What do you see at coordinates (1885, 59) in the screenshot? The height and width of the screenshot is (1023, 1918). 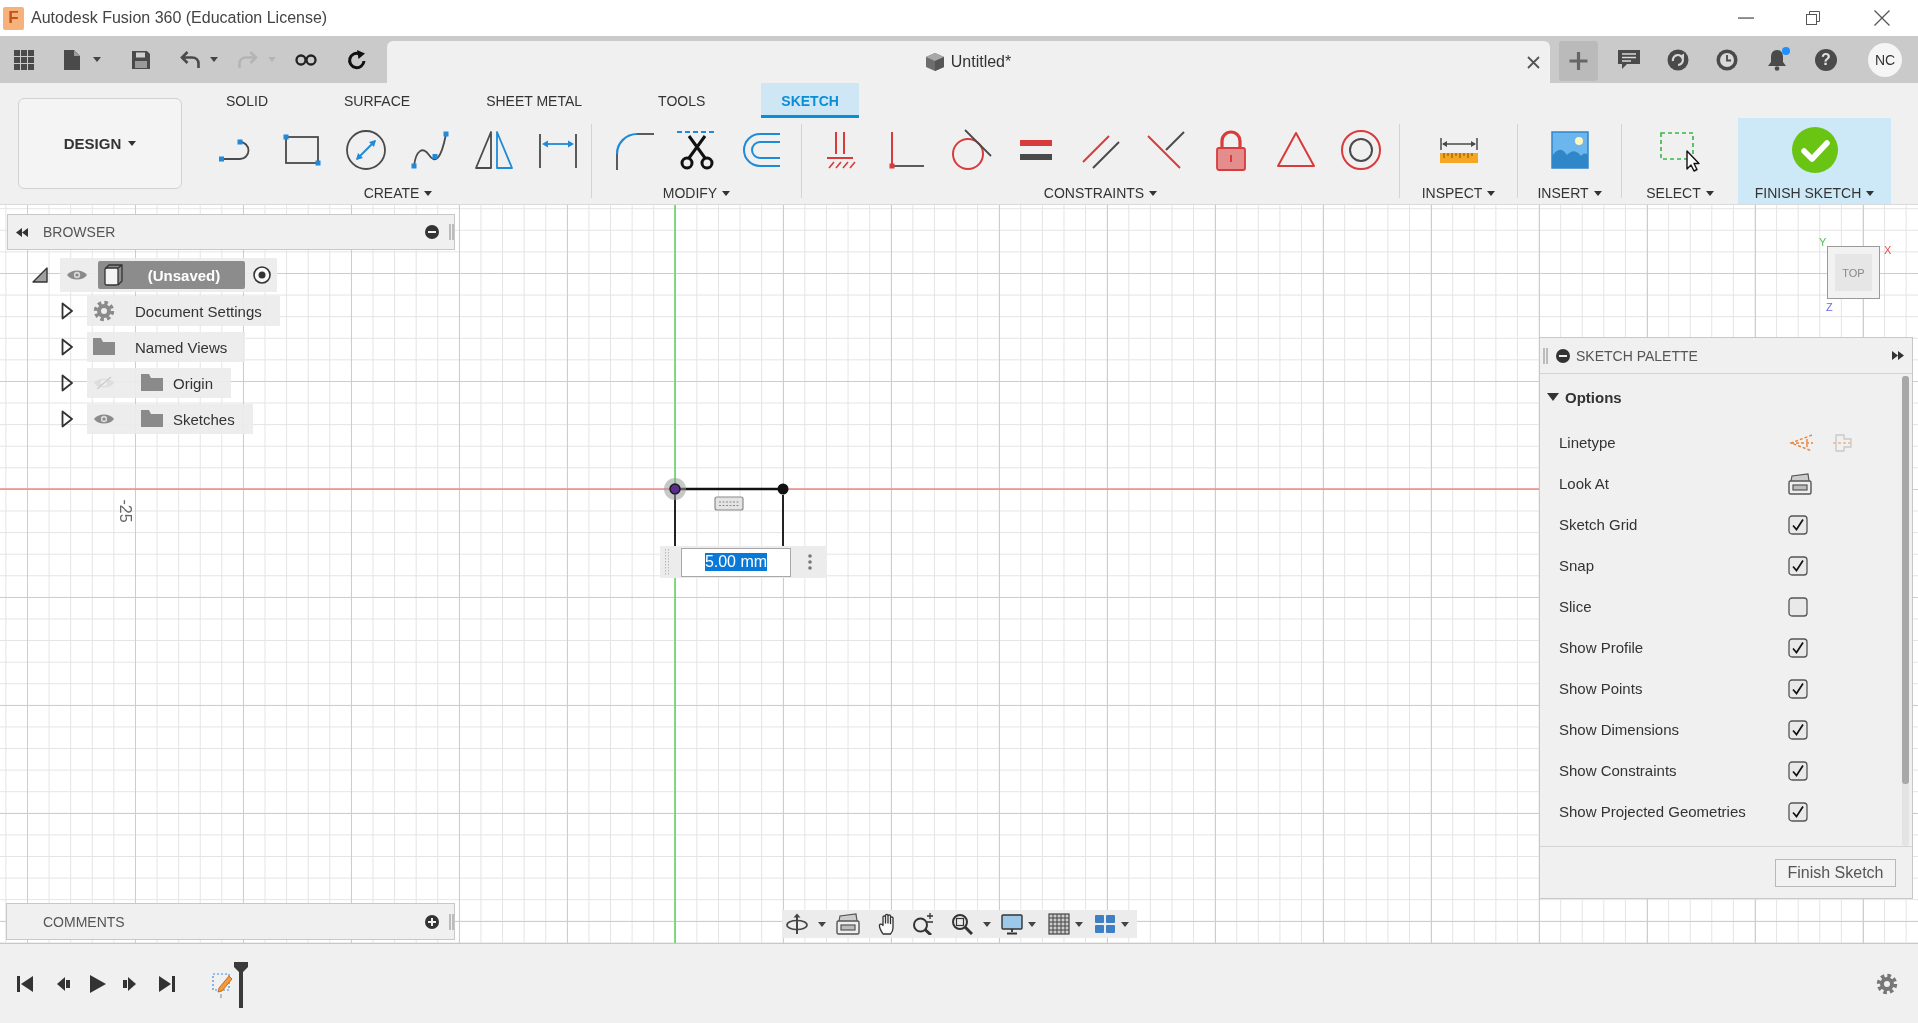 I see `user-avatar: NC` at bounding box center [1885, 59].